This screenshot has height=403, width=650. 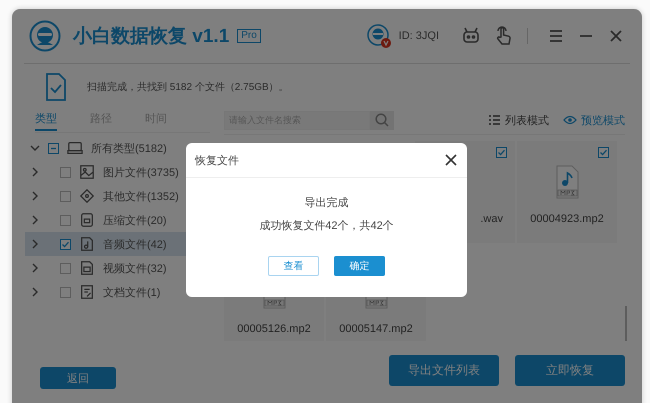 What do you see at coordinates (418, 36) in the screenshot?
I see `user-id: ID: 3JQI` at bounding box center [418, 36].